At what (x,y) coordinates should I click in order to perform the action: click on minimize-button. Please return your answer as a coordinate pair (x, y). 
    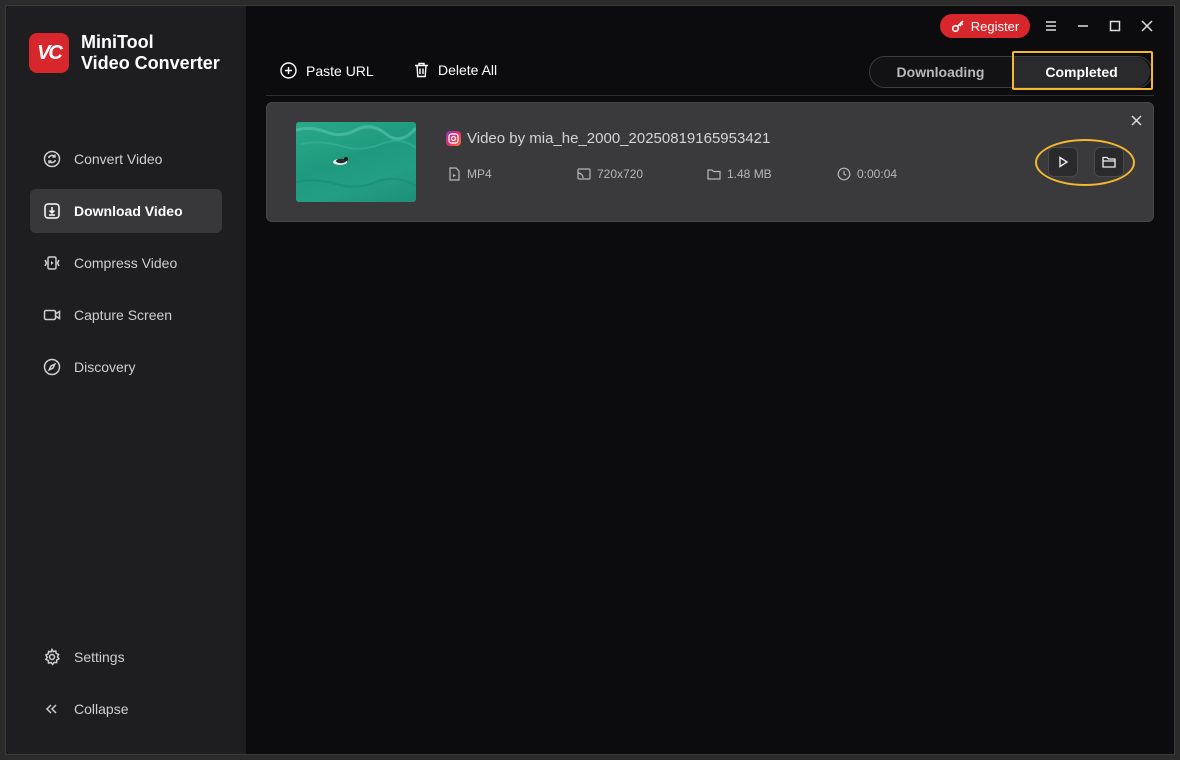
    Looking at the image, I should click on (1083, 26).